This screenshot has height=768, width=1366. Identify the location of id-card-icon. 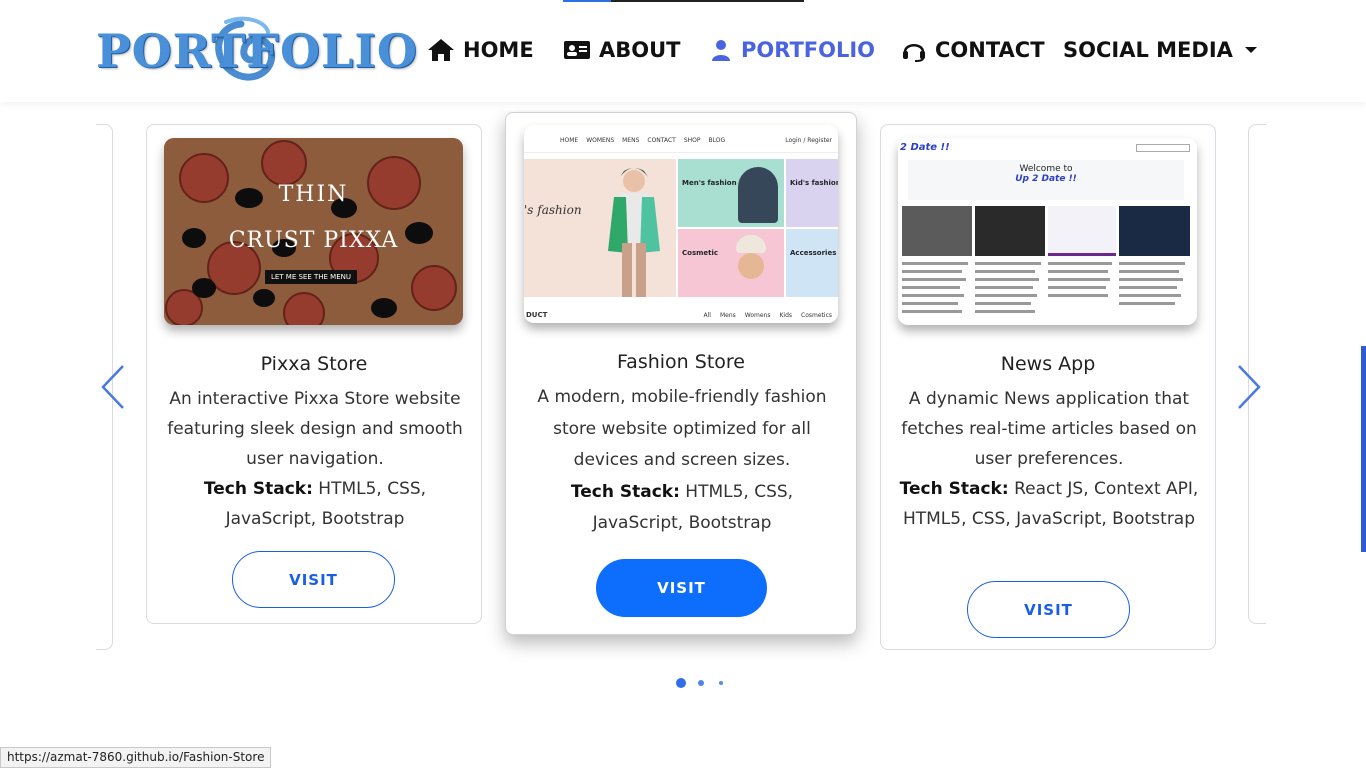
(577, 50).